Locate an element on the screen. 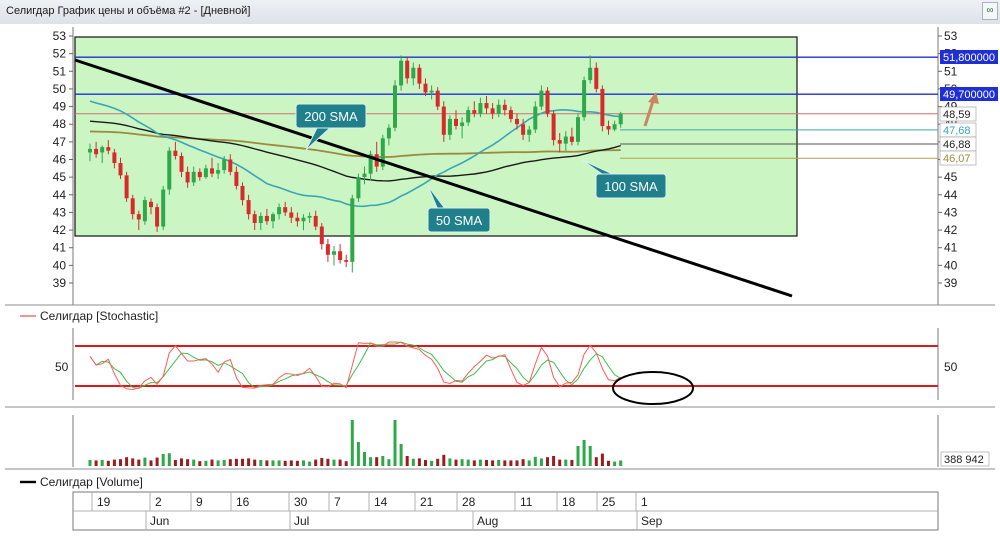 Image resolution: width=1000 pixels, height=543 pixels. sma100-value: 46,88 is located at coordinates (957, 145).